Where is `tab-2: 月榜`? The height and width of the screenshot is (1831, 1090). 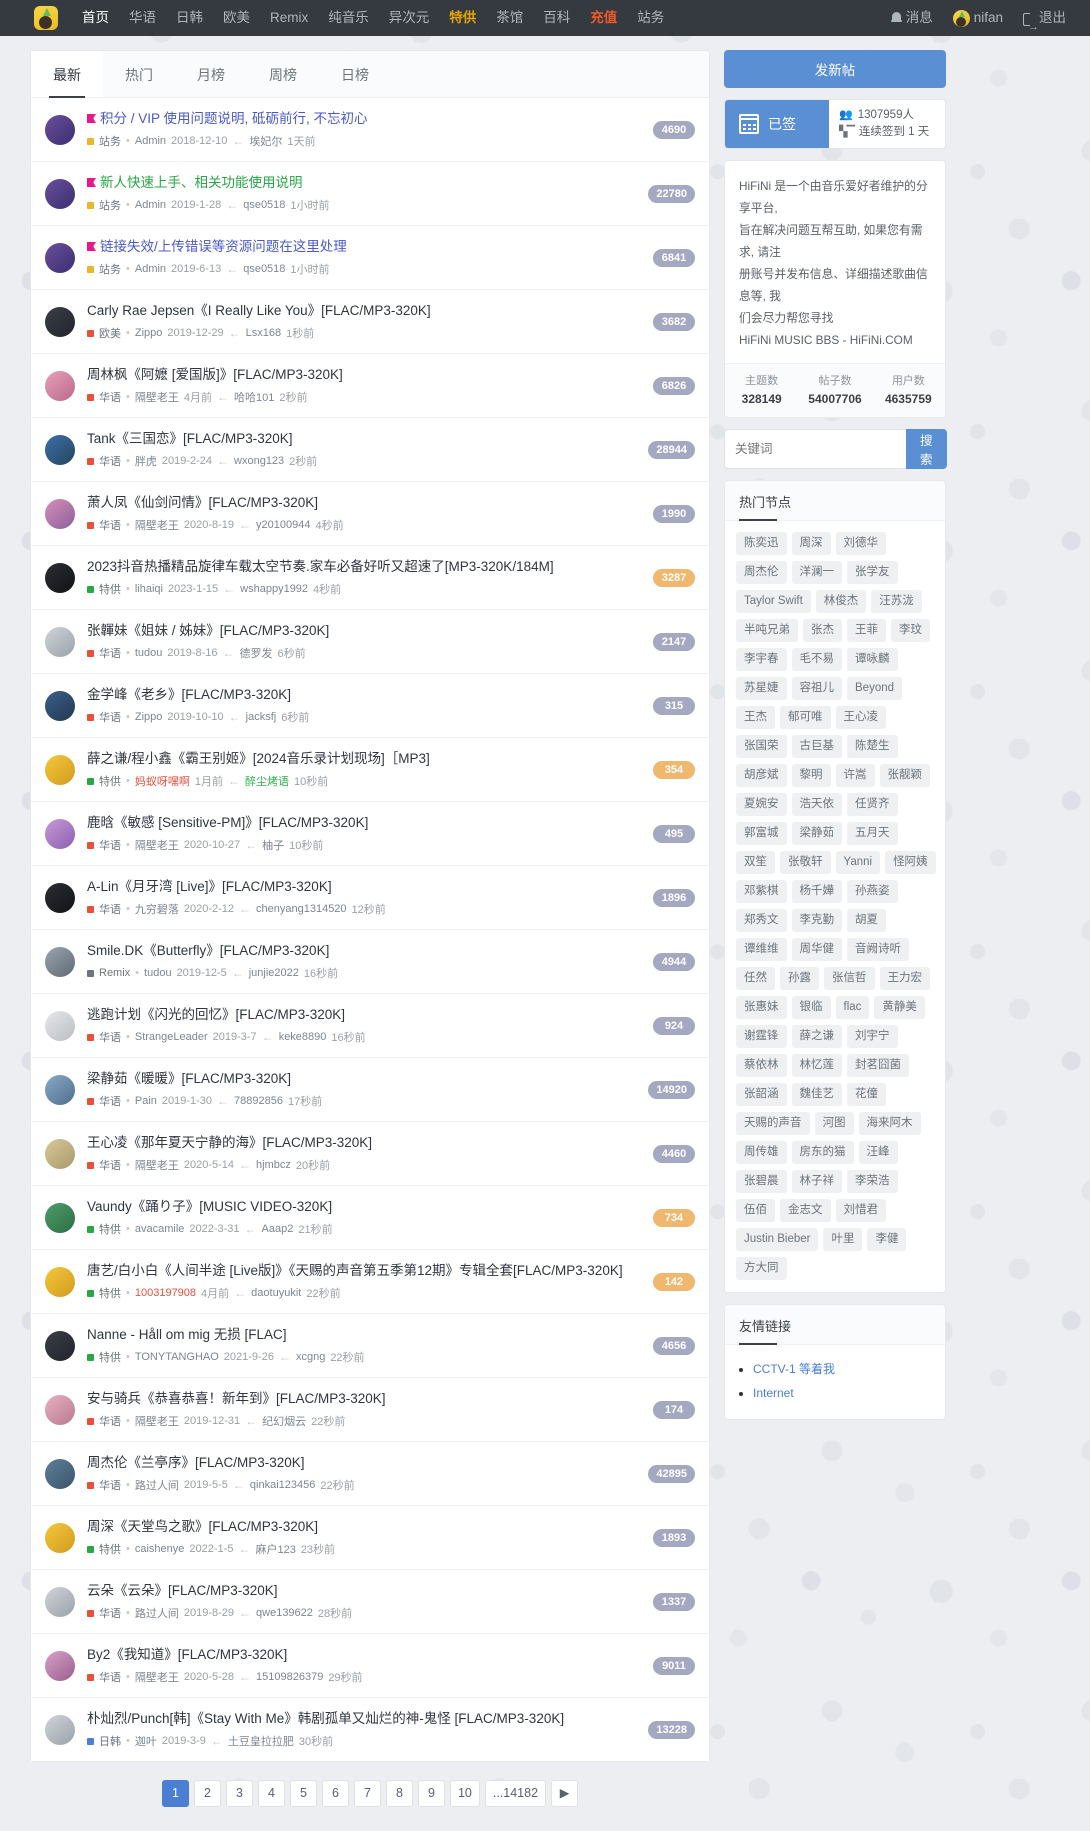
tab-2: 月榜 is located at coordinates (211, 74).